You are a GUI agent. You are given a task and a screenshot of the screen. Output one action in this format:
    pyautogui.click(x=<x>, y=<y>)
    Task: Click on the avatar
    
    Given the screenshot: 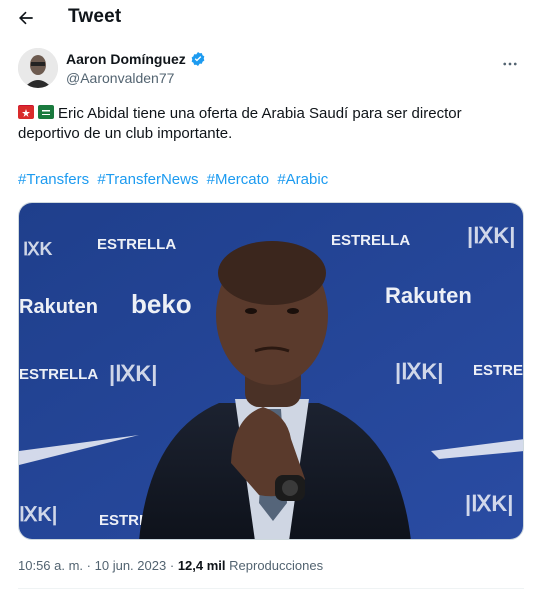 What is the action you would take?
    pyautogui.click(x=38, y=68)
    